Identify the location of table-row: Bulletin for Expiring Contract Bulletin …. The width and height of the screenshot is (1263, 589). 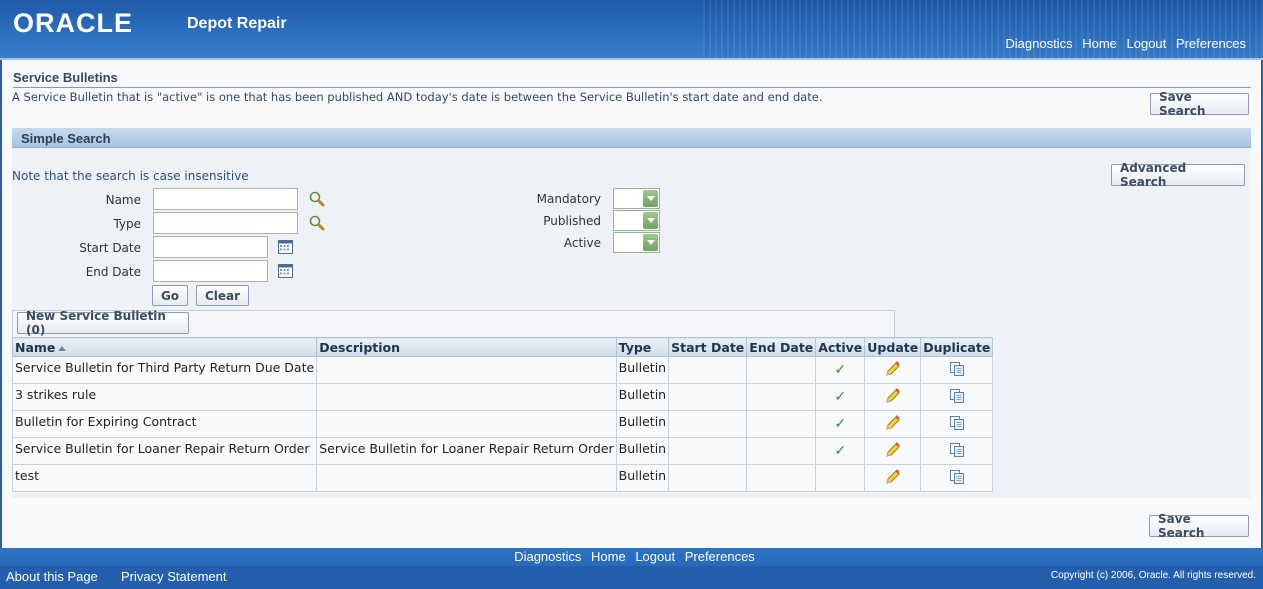
(502, 424).